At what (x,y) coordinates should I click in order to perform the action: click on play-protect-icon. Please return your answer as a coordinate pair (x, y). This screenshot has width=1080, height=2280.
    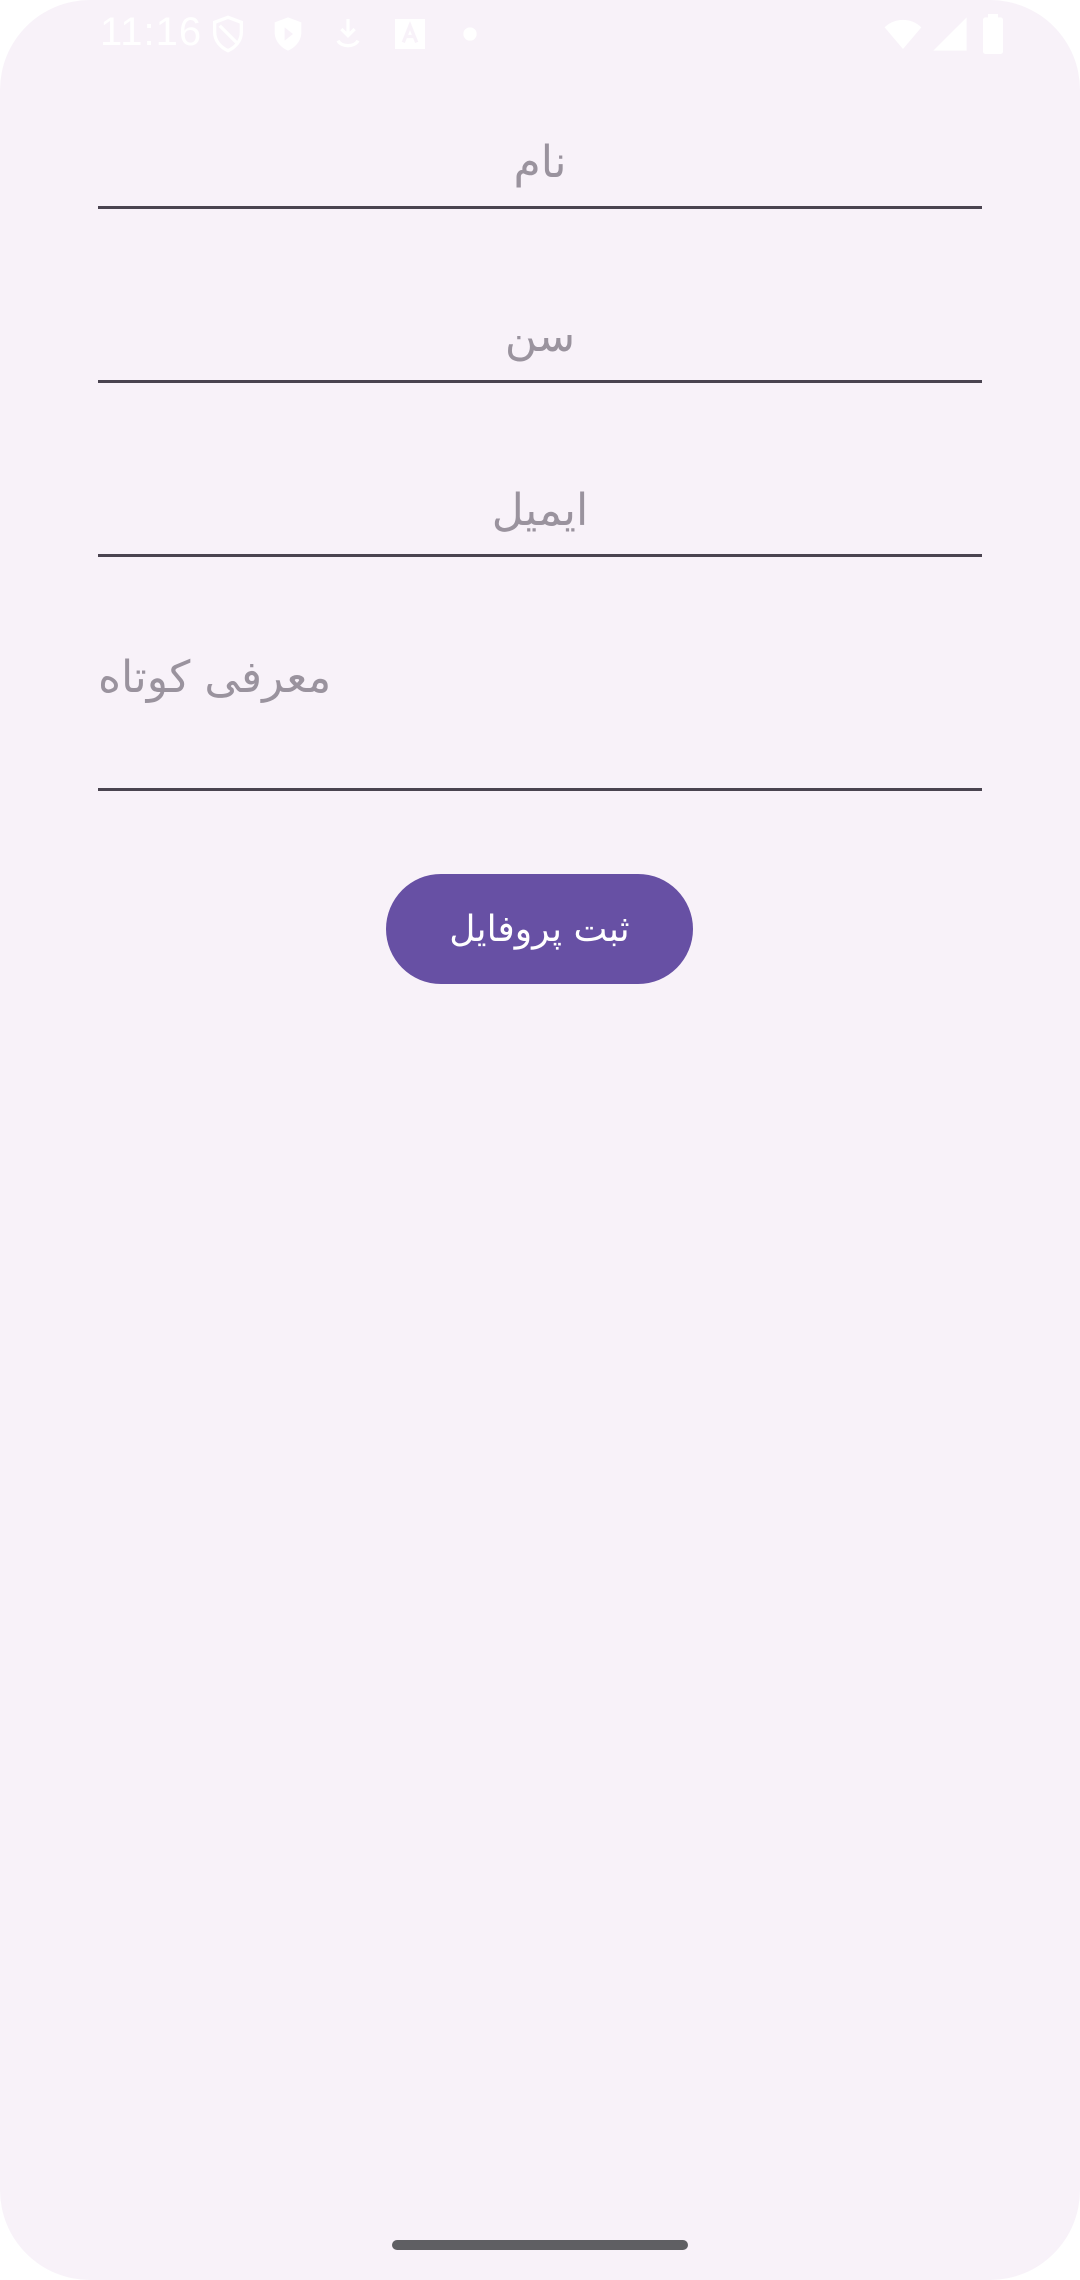
    Looking at the image, I should click on (288, 34).